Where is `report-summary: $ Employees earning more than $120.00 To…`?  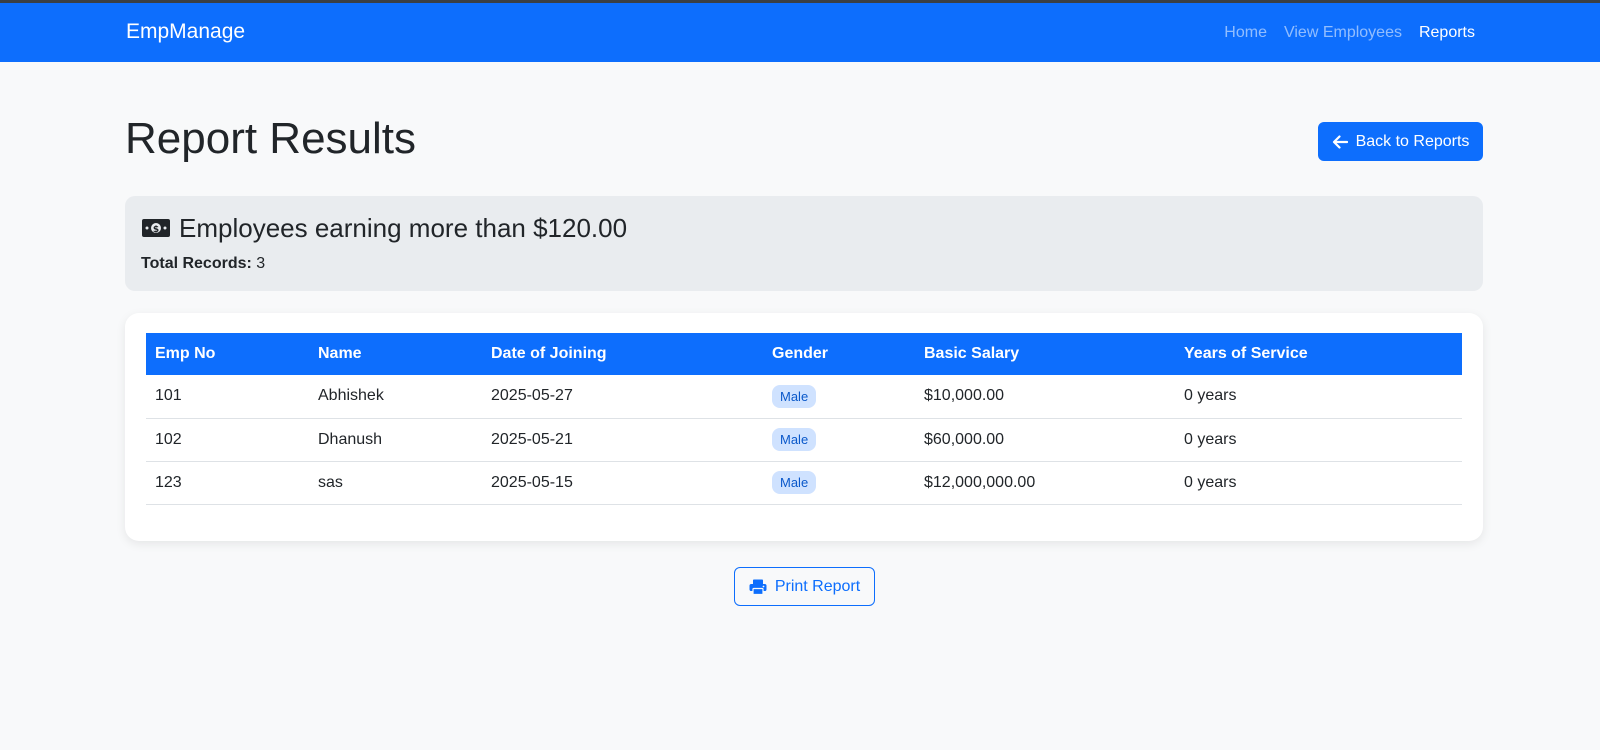 report-summary: $ Employees earning more than $120.00 To… is located at coordinates (804, 243).